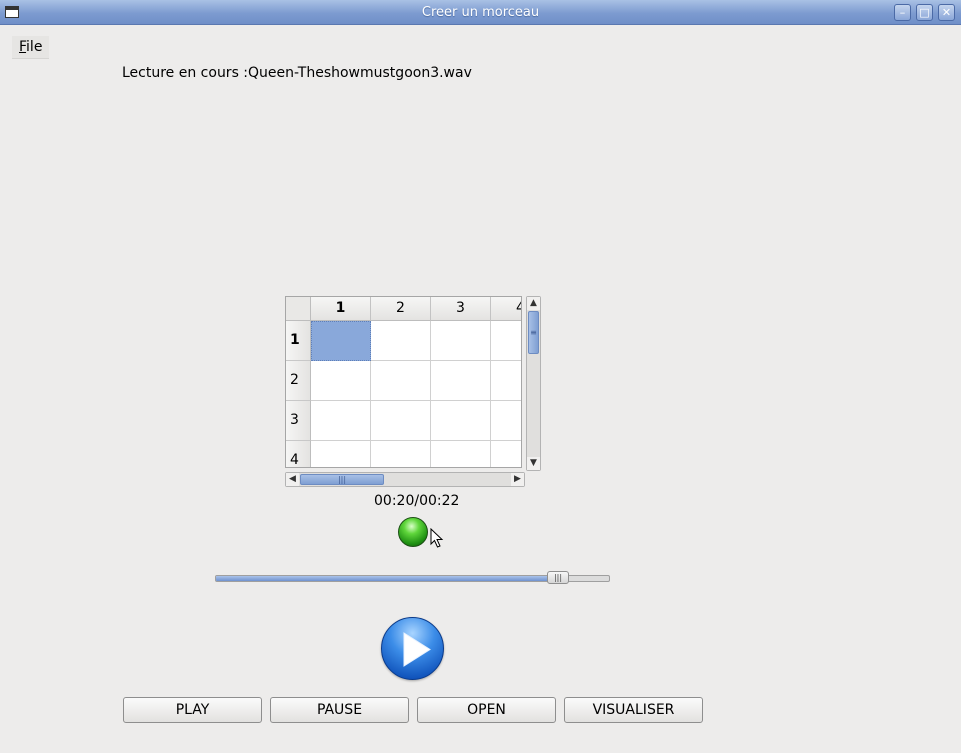  Describe the element at coordinates (298, 341) in the screenshot. I see `row-header-1: 1` at that location.